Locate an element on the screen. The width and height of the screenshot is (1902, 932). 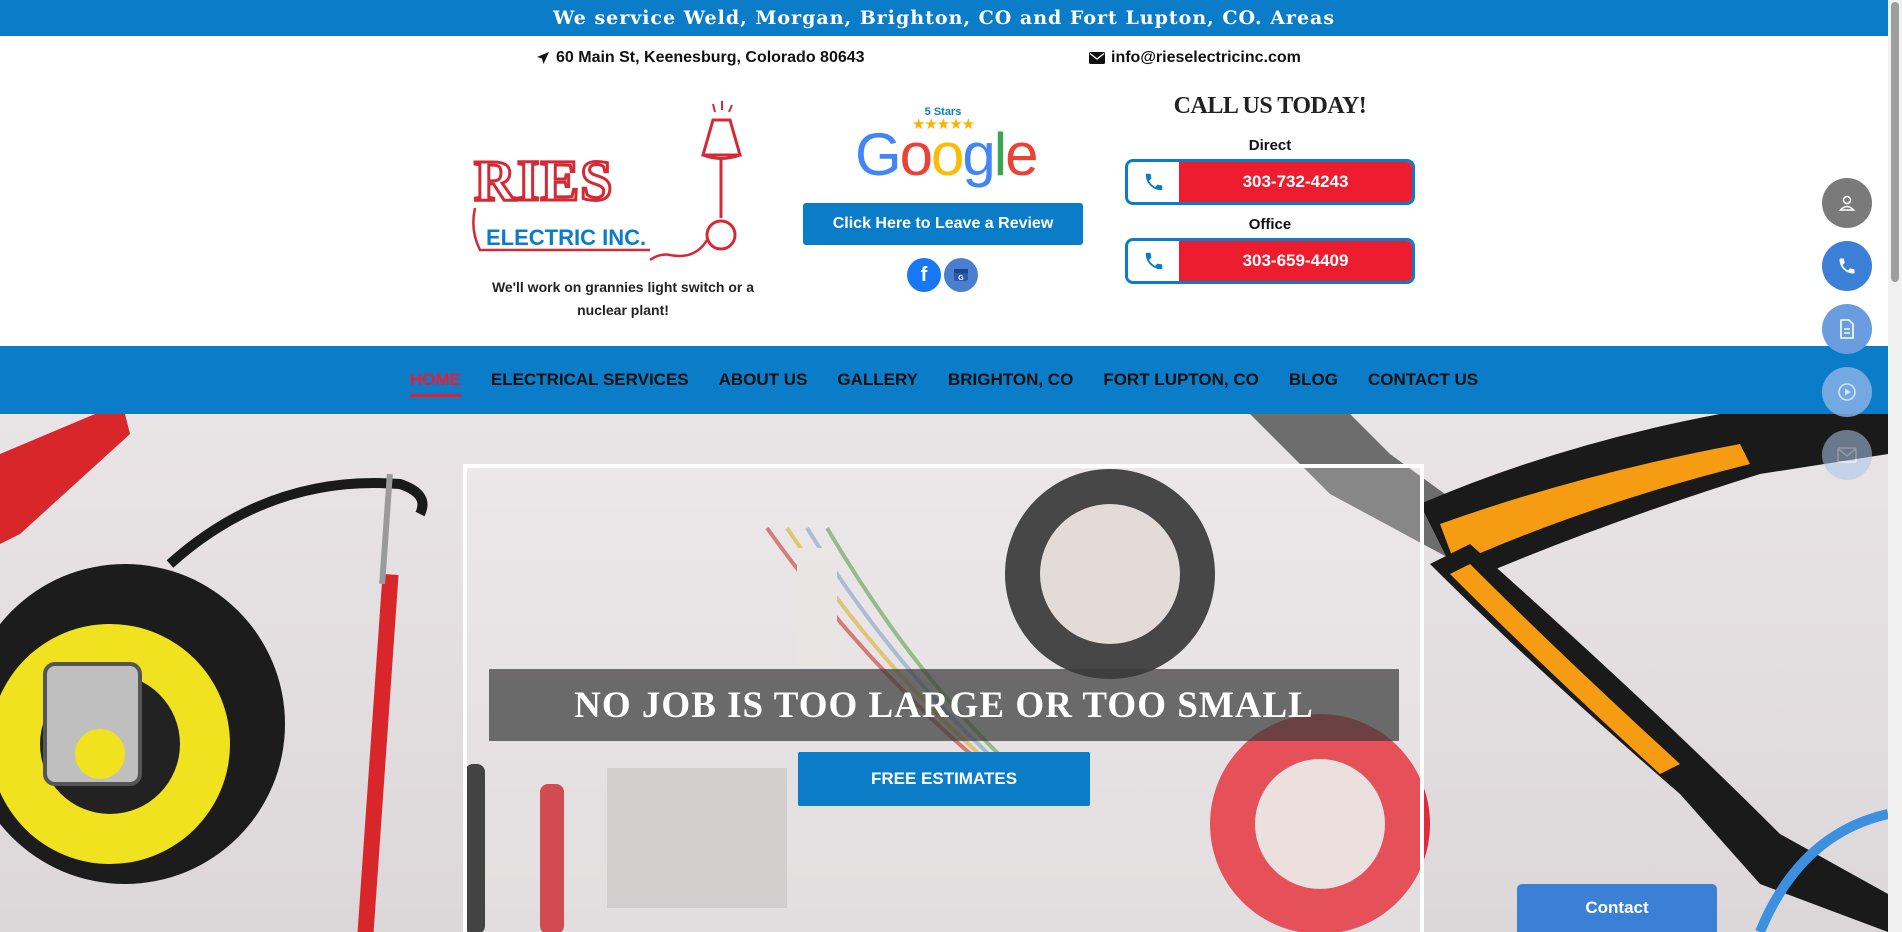
location-arrow-icon is located at coordinates (543, 58).